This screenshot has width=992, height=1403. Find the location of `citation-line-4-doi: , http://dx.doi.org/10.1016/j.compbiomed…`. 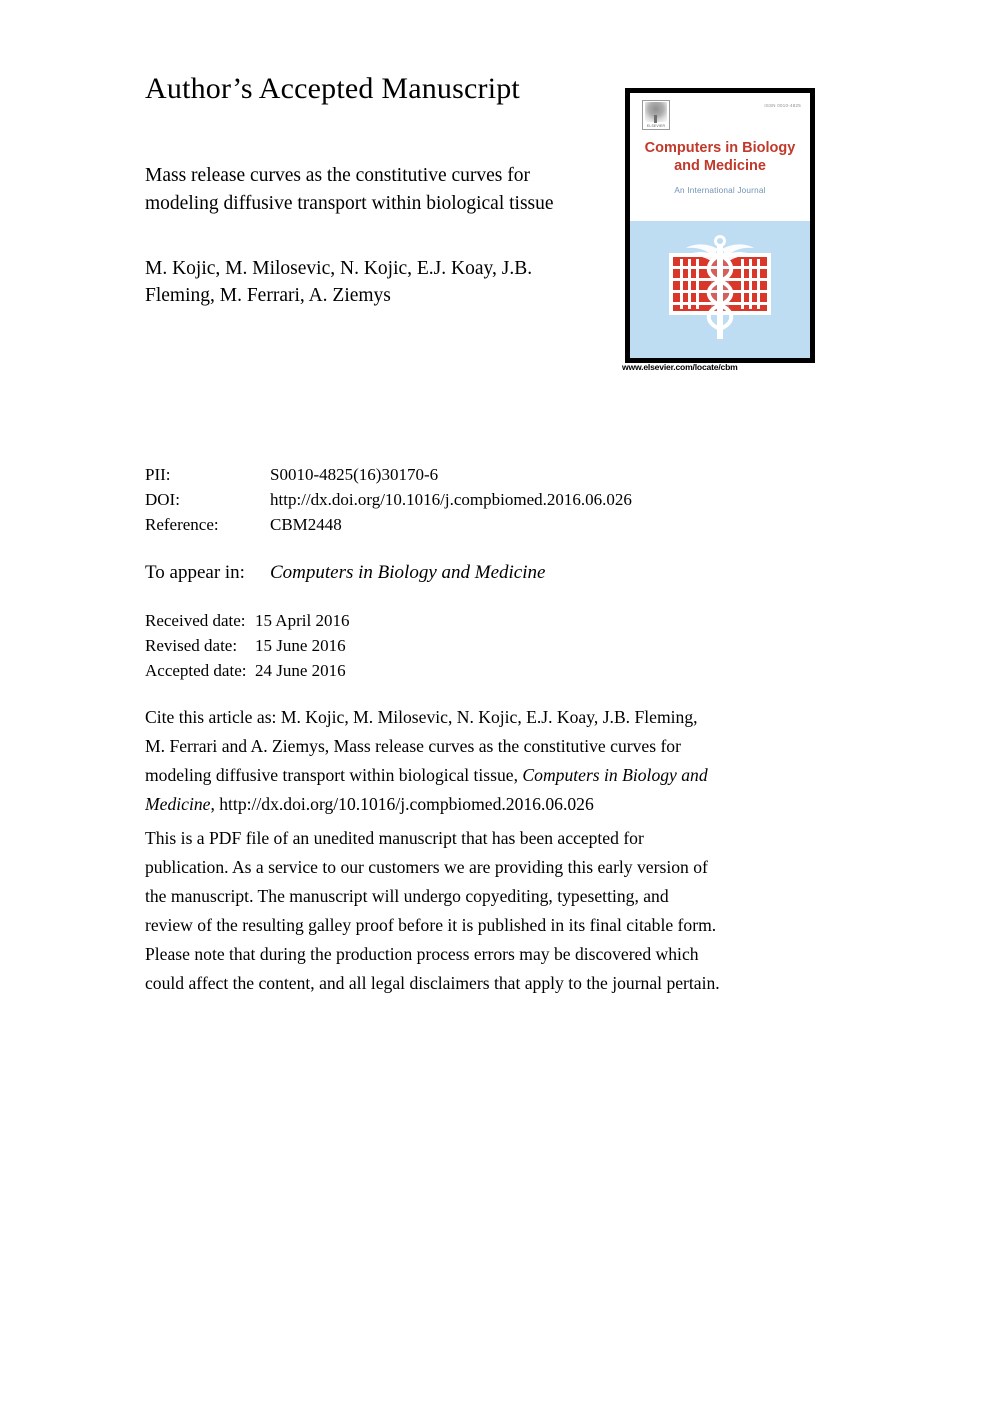

citation-line-4-doi: , http://dx.doi.org/10.1016/j.compbiomed… is located at coordinates (402, 804).